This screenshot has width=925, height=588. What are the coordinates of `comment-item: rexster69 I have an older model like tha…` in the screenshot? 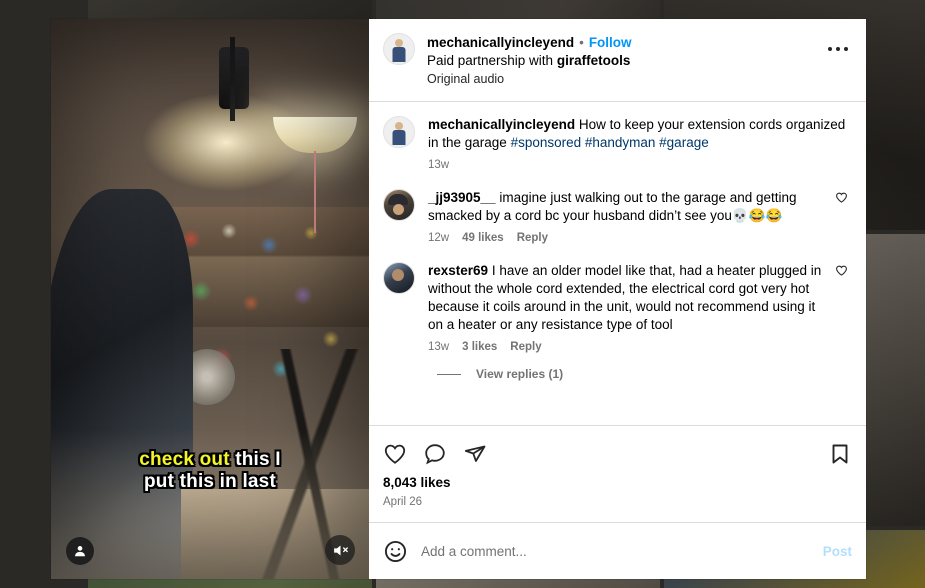 It's located at (617, 307).